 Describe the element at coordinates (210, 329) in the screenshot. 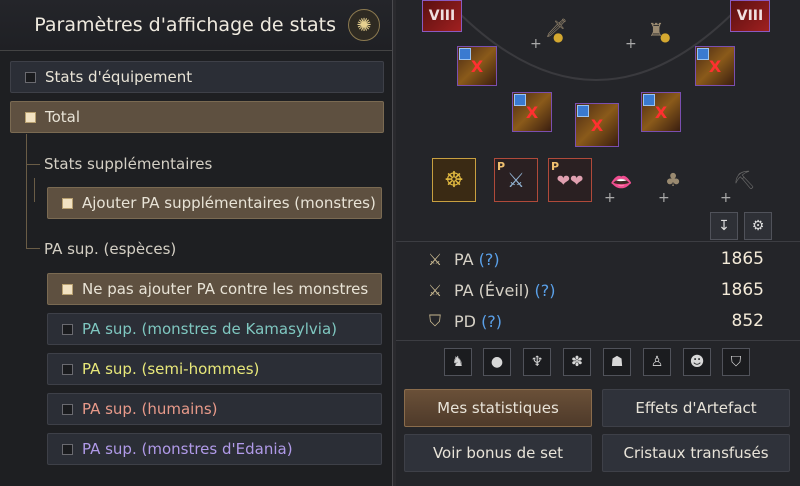

I see `option-label: PA sup. (monstres de Kamasylvia)` at that location.